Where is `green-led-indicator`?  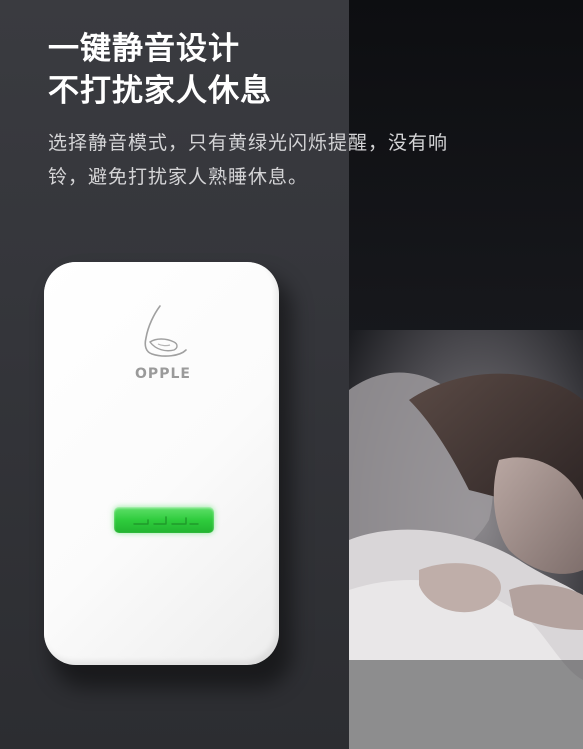
green-led-indicator is located at coordinates (164, 520).